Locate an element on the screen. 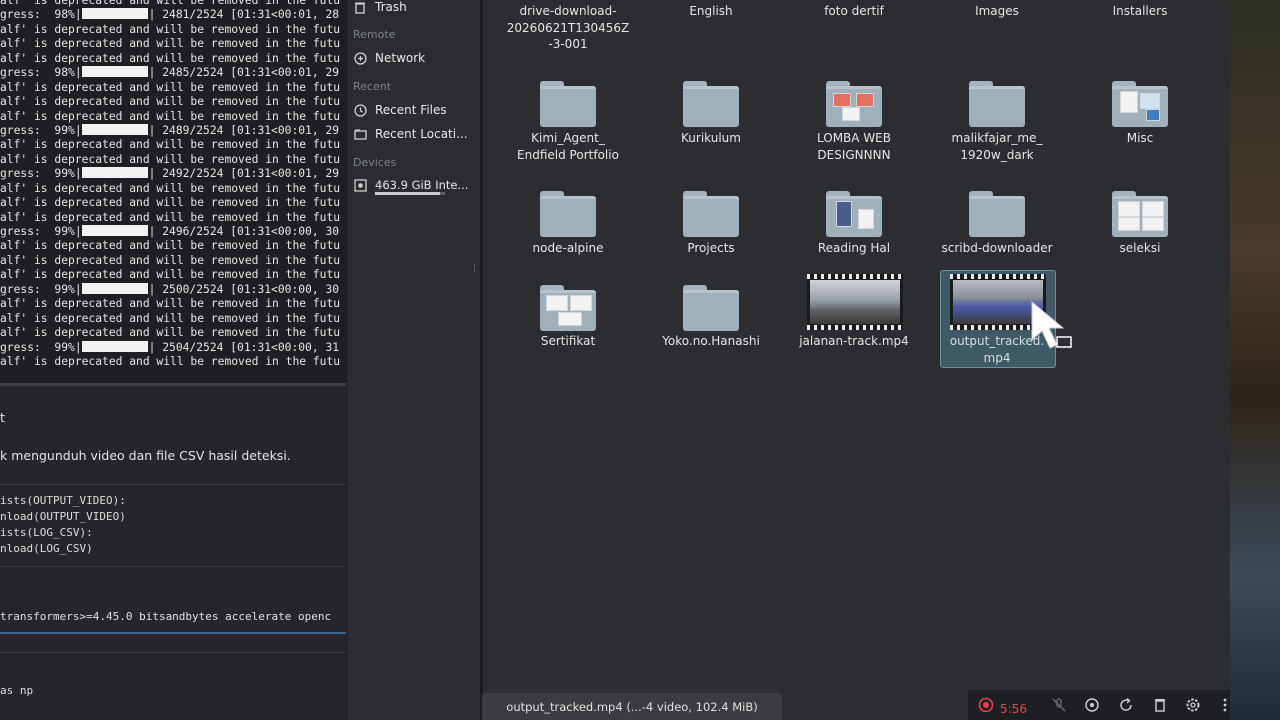 The height and width of the screenshot is (720, 1280). file-item-label: Images is located at coordinates (997, 11).